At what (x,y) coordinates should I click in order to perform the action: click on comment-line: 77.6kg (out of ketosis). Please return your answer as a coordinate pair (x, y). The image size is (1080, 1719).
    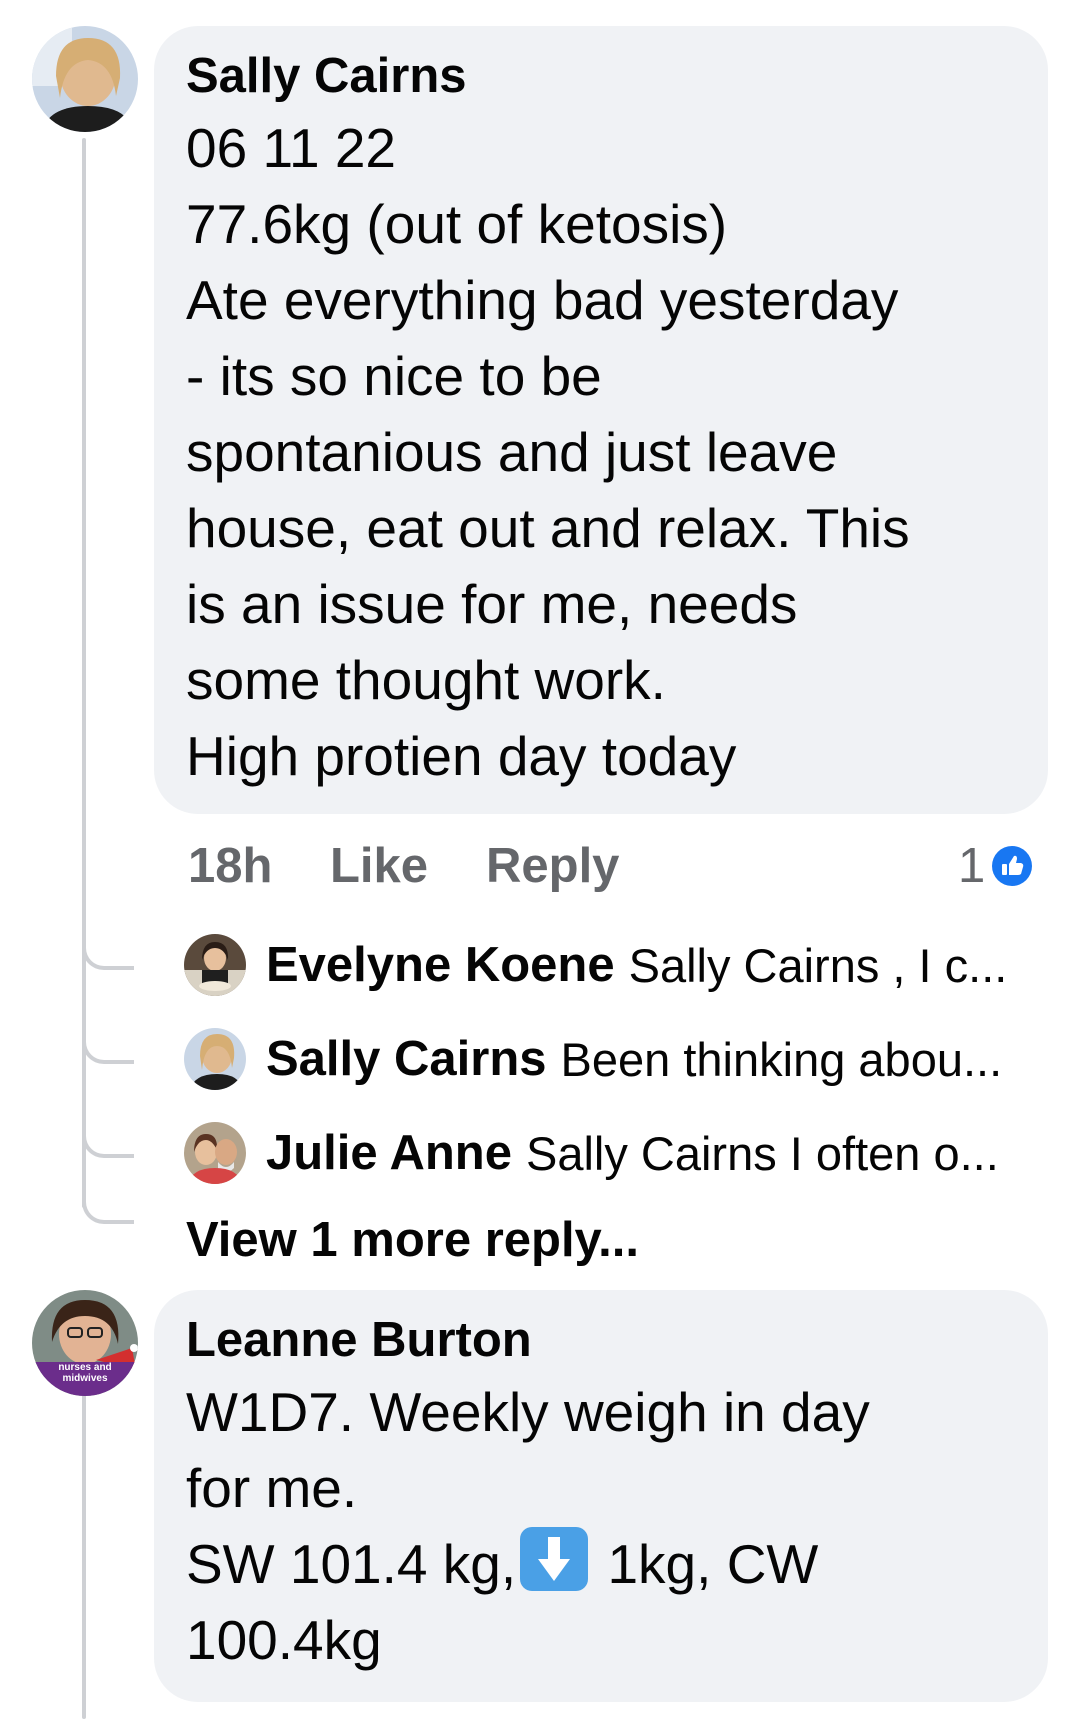
    Looking at the image, I should click on (457, 224).